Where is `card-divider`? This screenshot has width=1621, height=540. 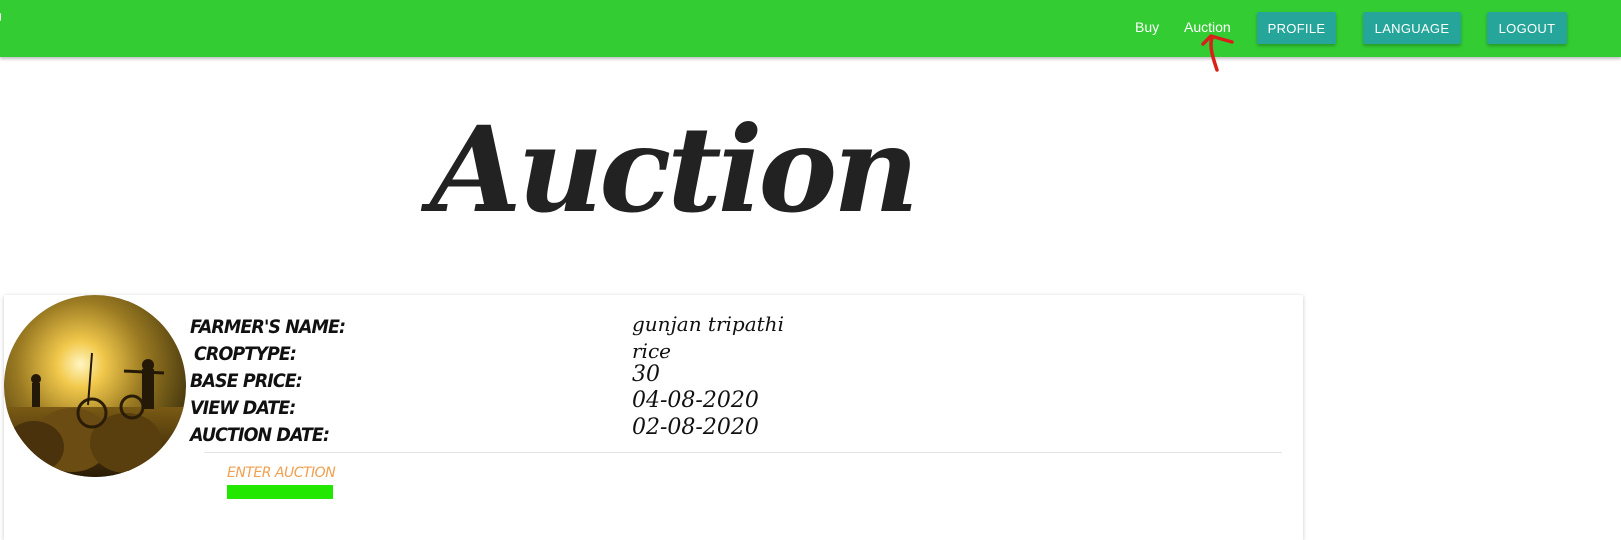
card-divider is located at coordinates (743, 452).